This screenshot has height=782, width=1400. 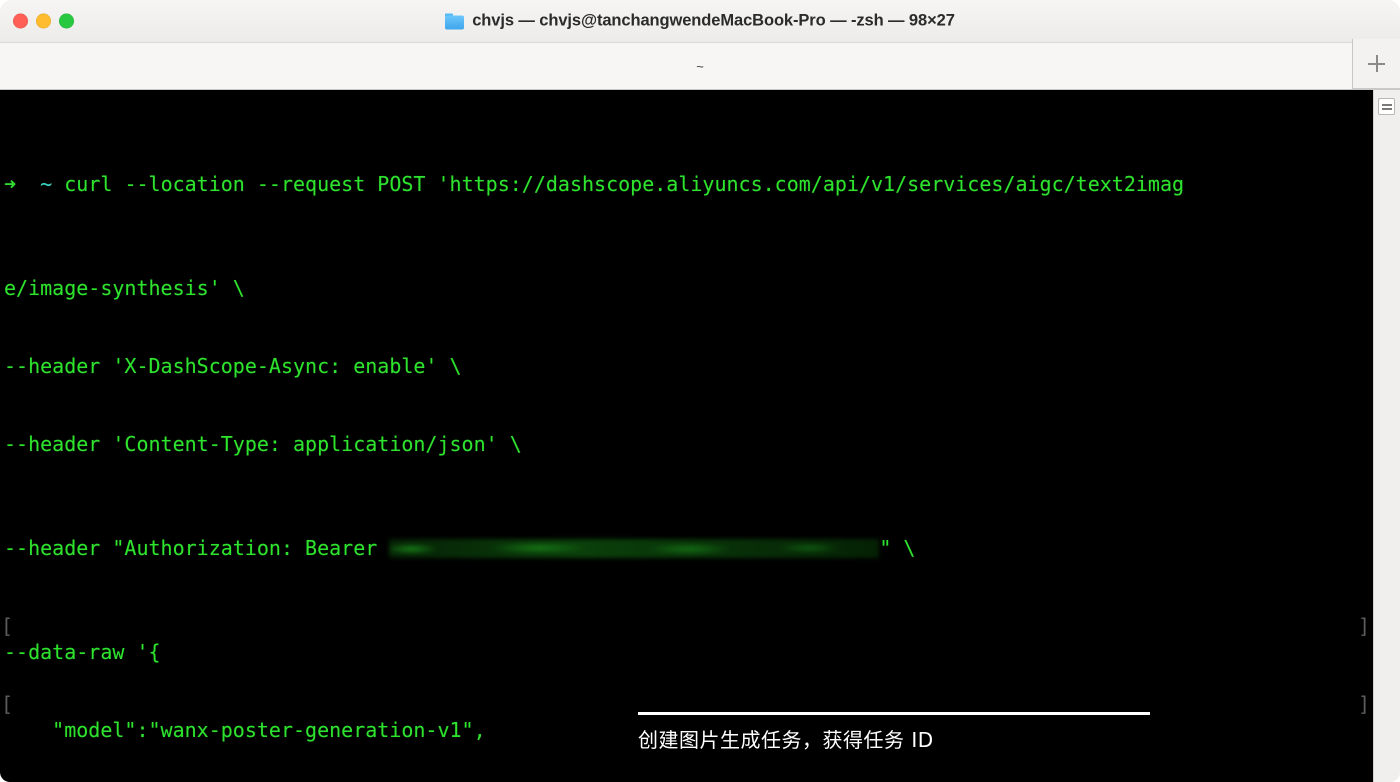 I want to click on minimize-button, so click(x=43, y=21).